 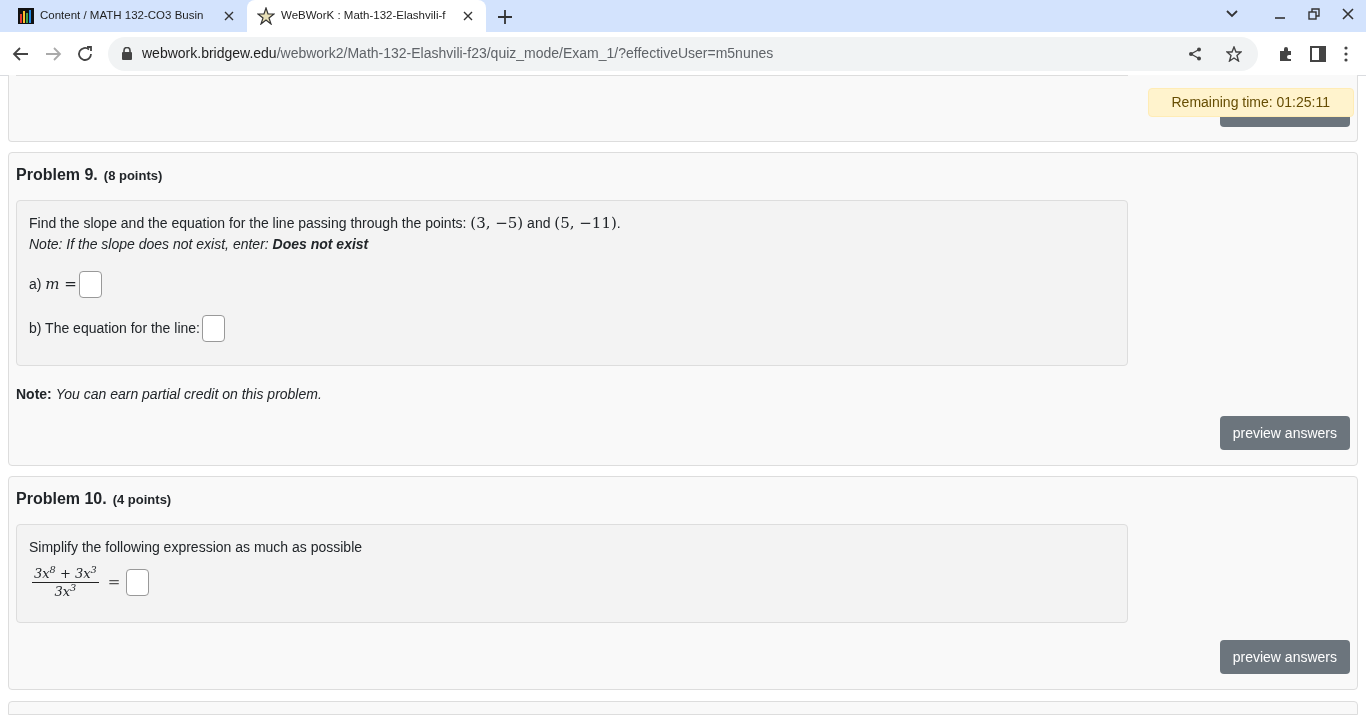 What do you see at coordinates (127, 53) in the screenshot?
I see `lock-icon` at bounding box center [127, 53].